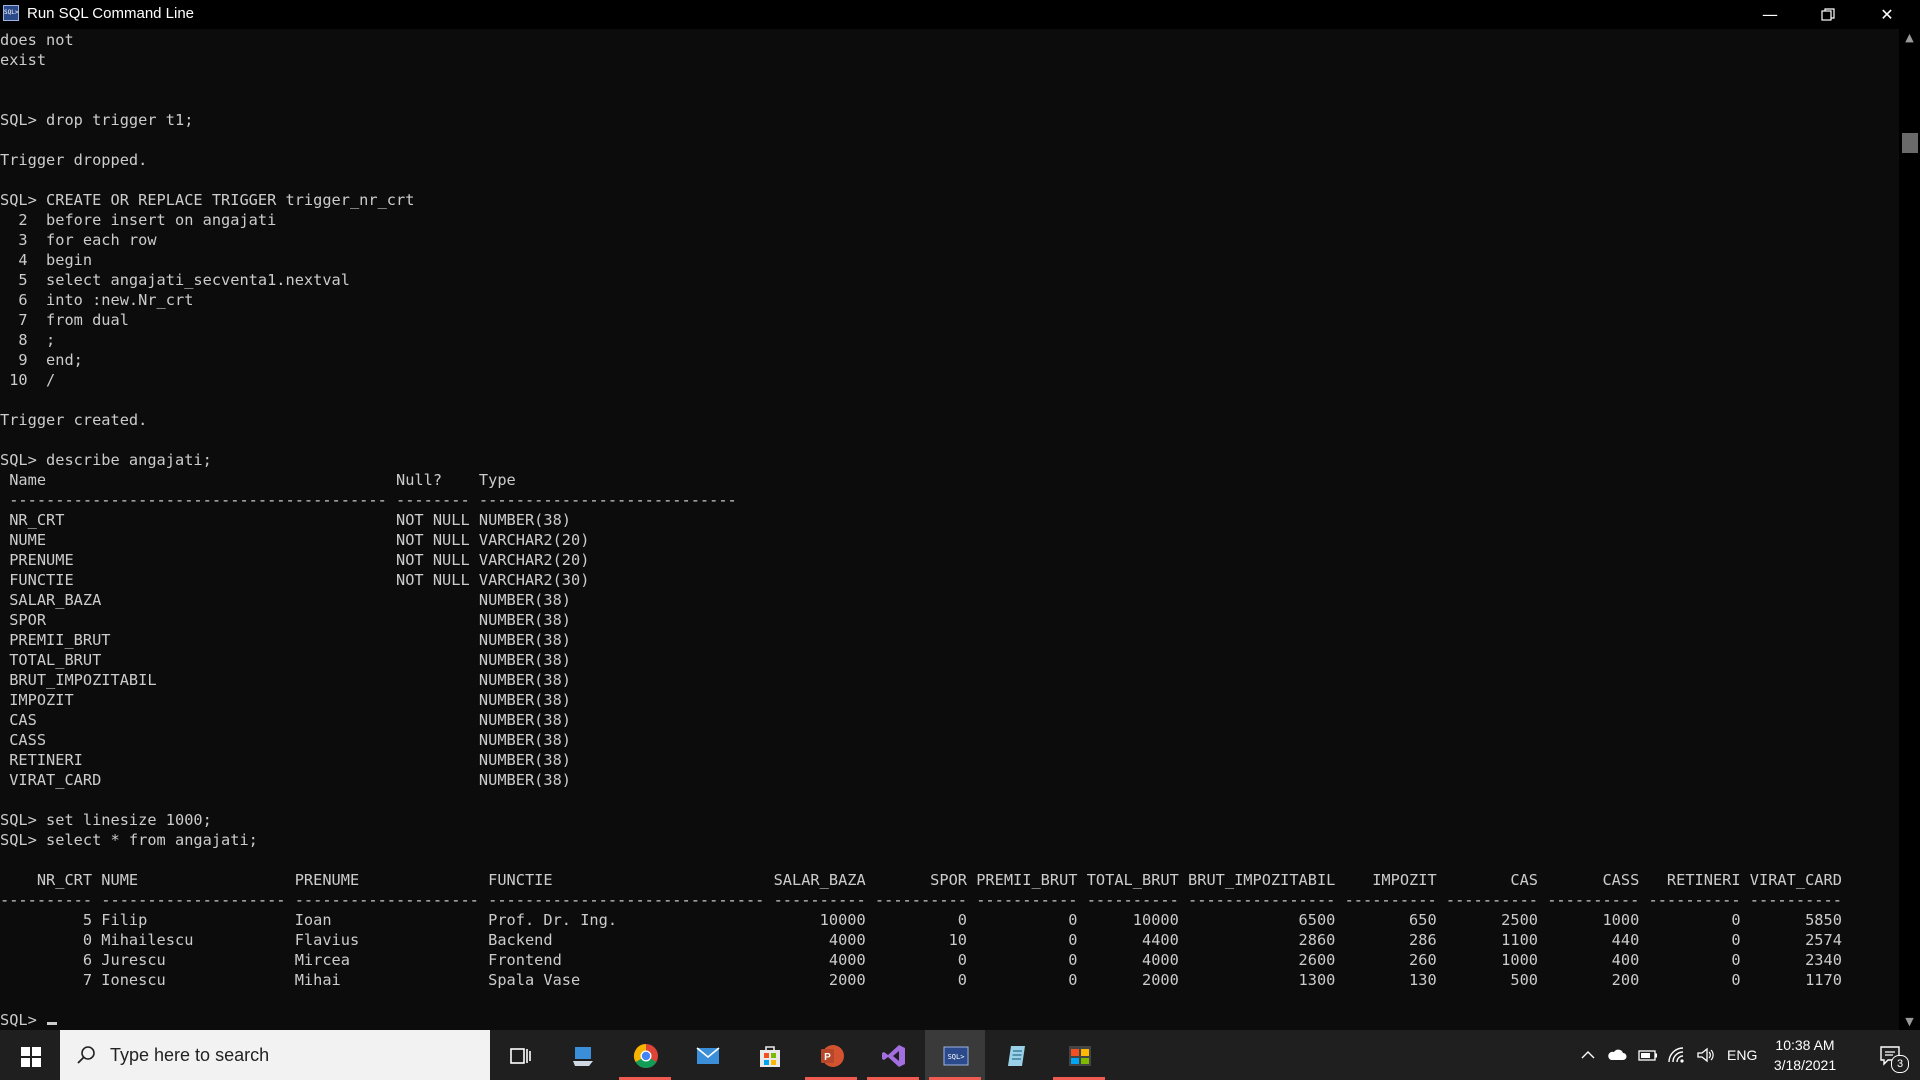  What do you see at coordinates (1890, 1055) in the screenshot?
I see `action-center-button: 3` at bounding box center [1890, 1055].